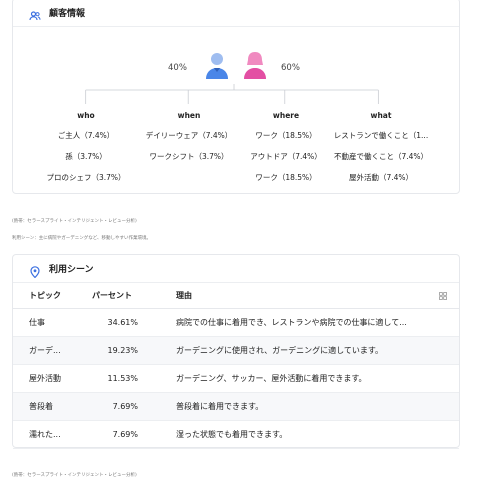 Image resolution: width=504 pixels, height=488 pixels. I want to click on cell-percent: 11.53%, so click(122, 378).